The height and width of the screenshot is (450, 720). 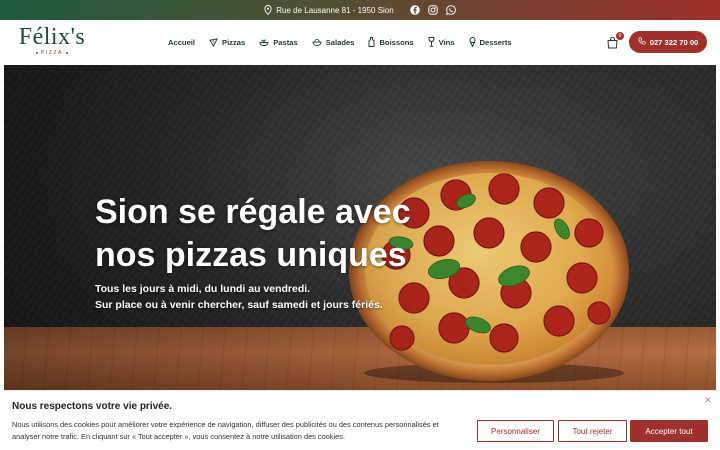 I want to click on social-links, so click(x=432, y=10).